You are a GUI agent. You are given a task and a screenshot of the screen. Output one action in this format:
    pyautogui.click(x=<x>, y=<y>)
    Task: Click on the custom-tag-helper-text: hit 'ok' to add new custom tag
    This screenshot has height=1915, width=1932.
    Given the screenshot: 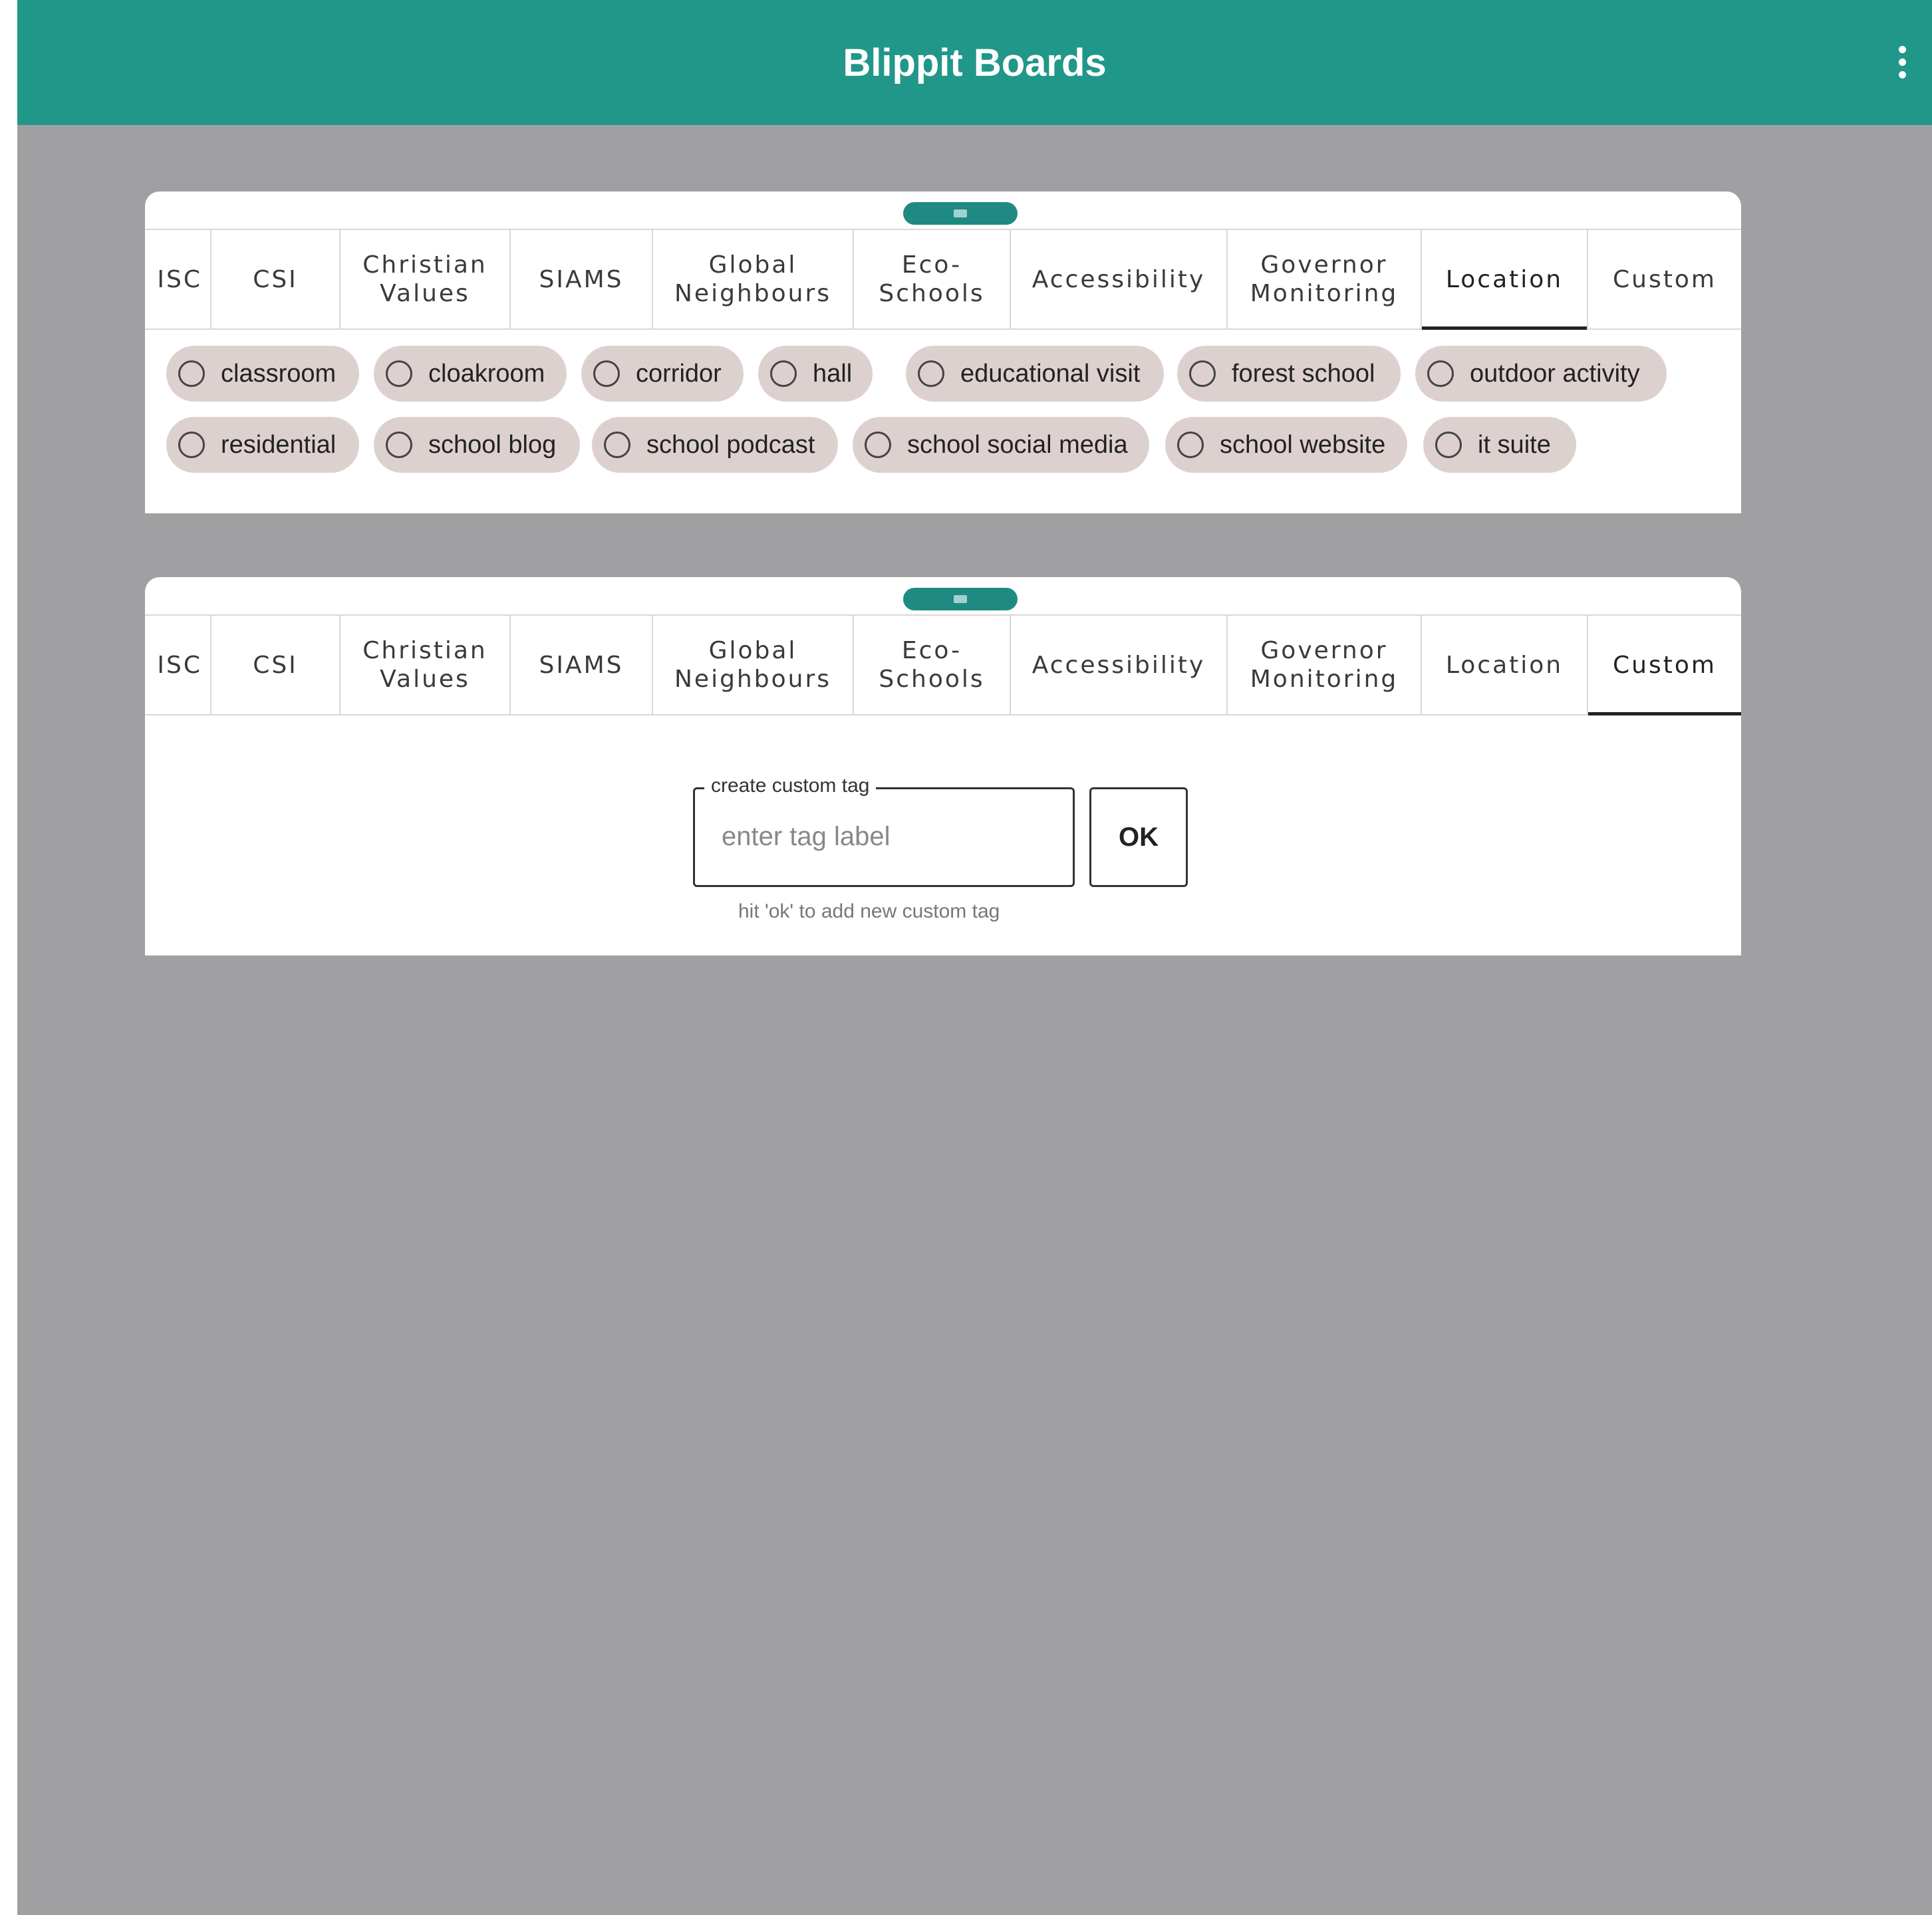 What is the action you would take?
    pyautogui.click(x=869, y=911)
    